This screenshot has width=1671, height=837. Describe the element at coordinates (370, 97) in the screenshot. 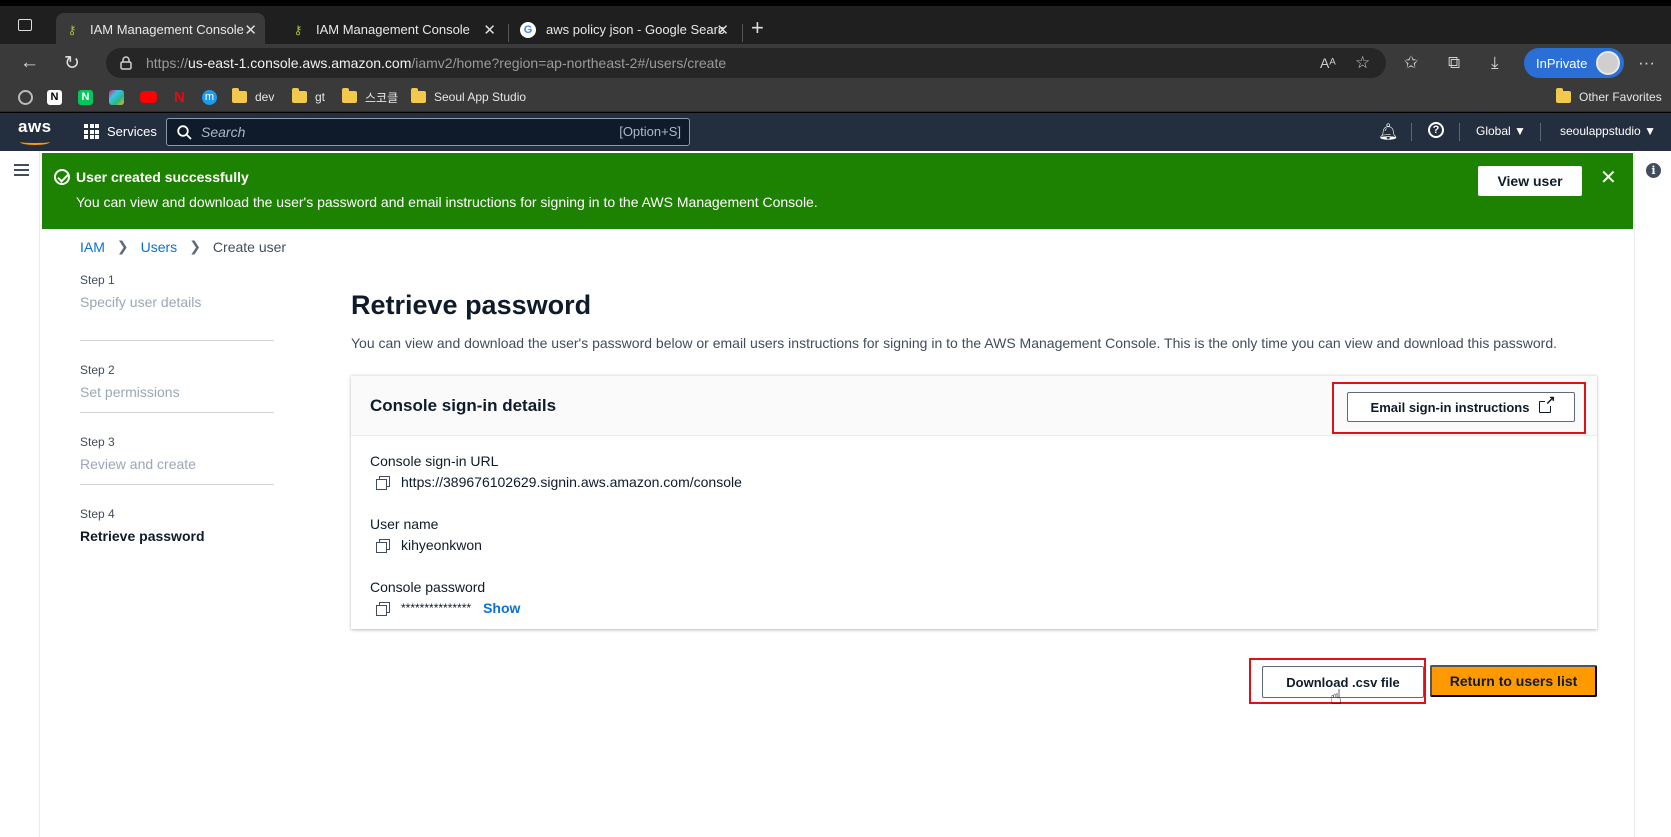

I see `favorite-folder-korean: 스코클` at that location.